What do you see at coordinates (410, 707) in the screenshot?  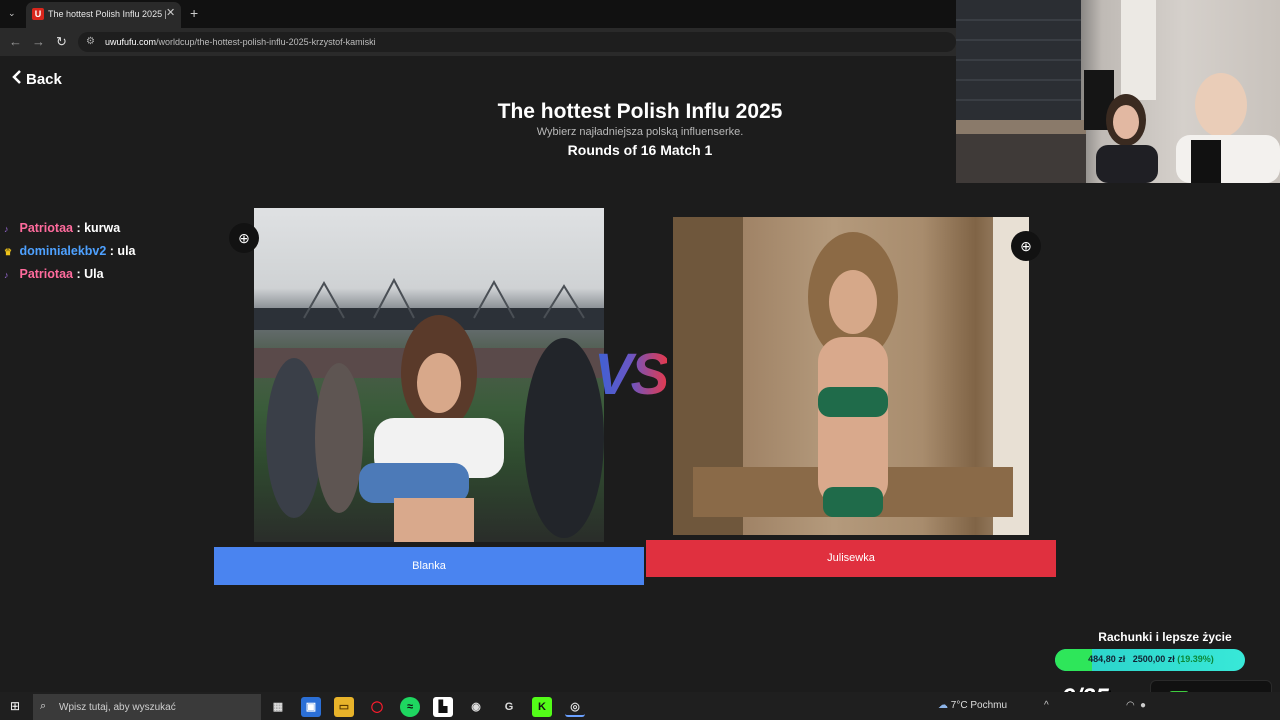 I see `spotify-icon: ≈` at bounding box center [410, 707].